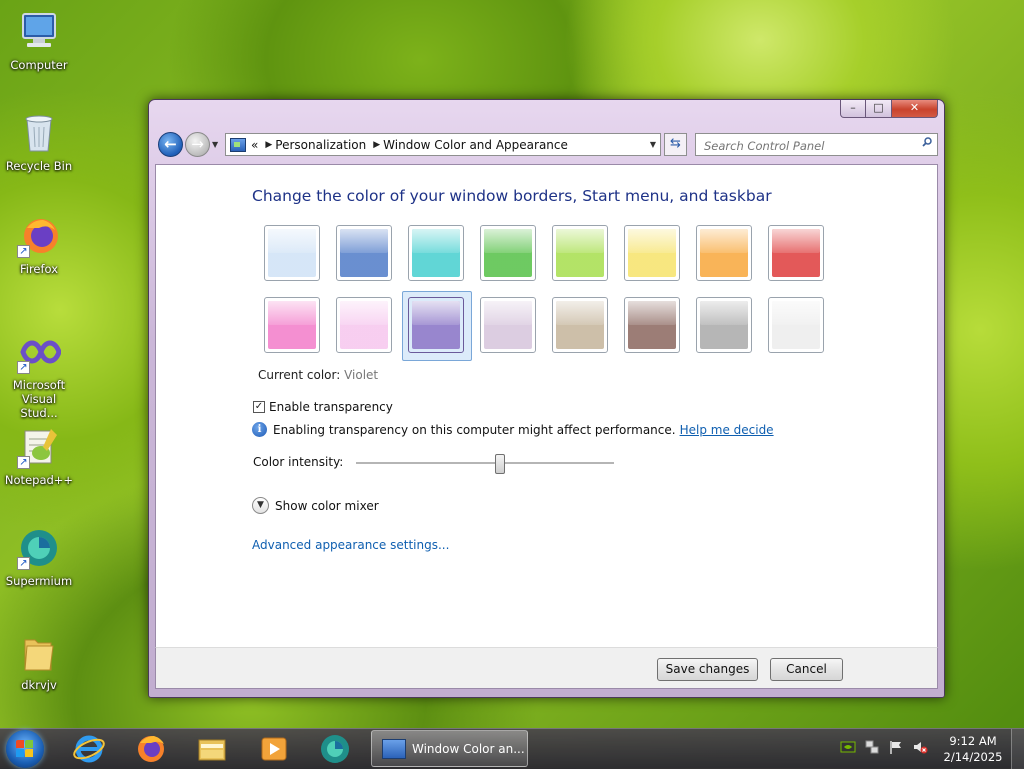 The height and width of the screenshot is (769, 1024). Describe the element at coordinates (475, 145) in the screenshot. I see `breadcrumb-window-color: Window Color and Appearance` at that location.